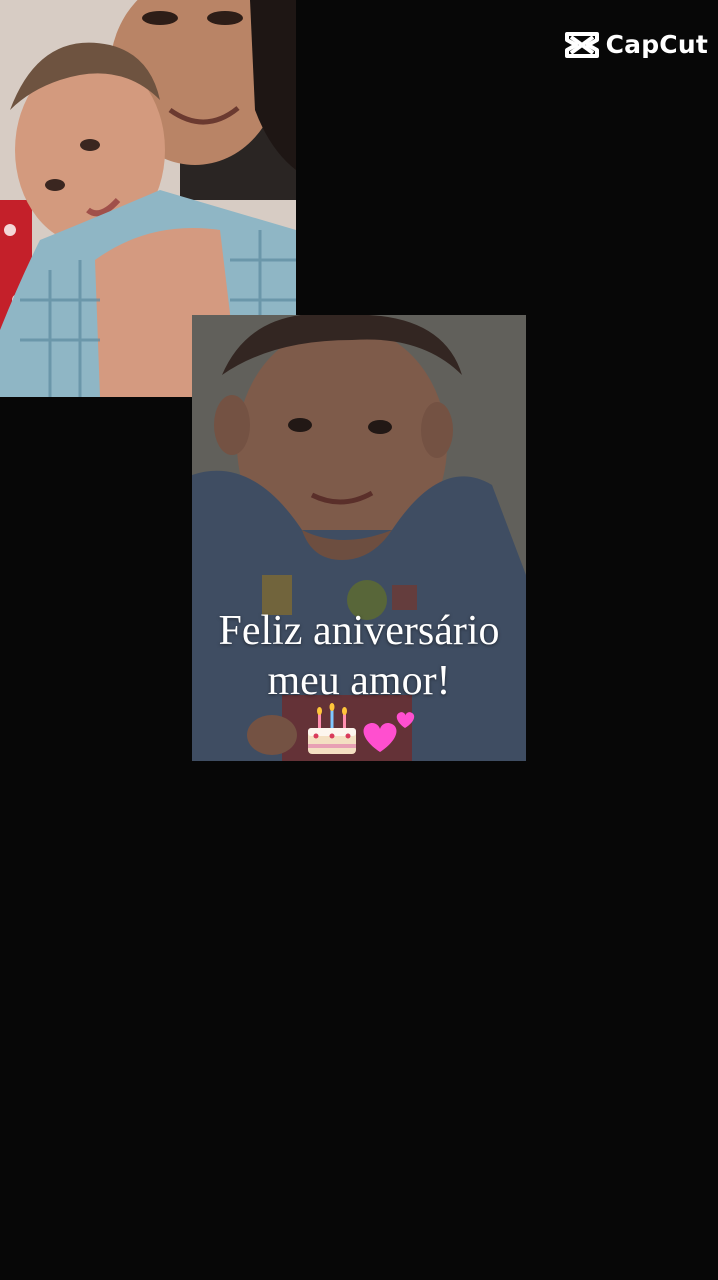 The image size is (718, 1280). Describe the element at coordinates (581, 44) in the screenshot. I see `capcut-logo-icon` at that location.